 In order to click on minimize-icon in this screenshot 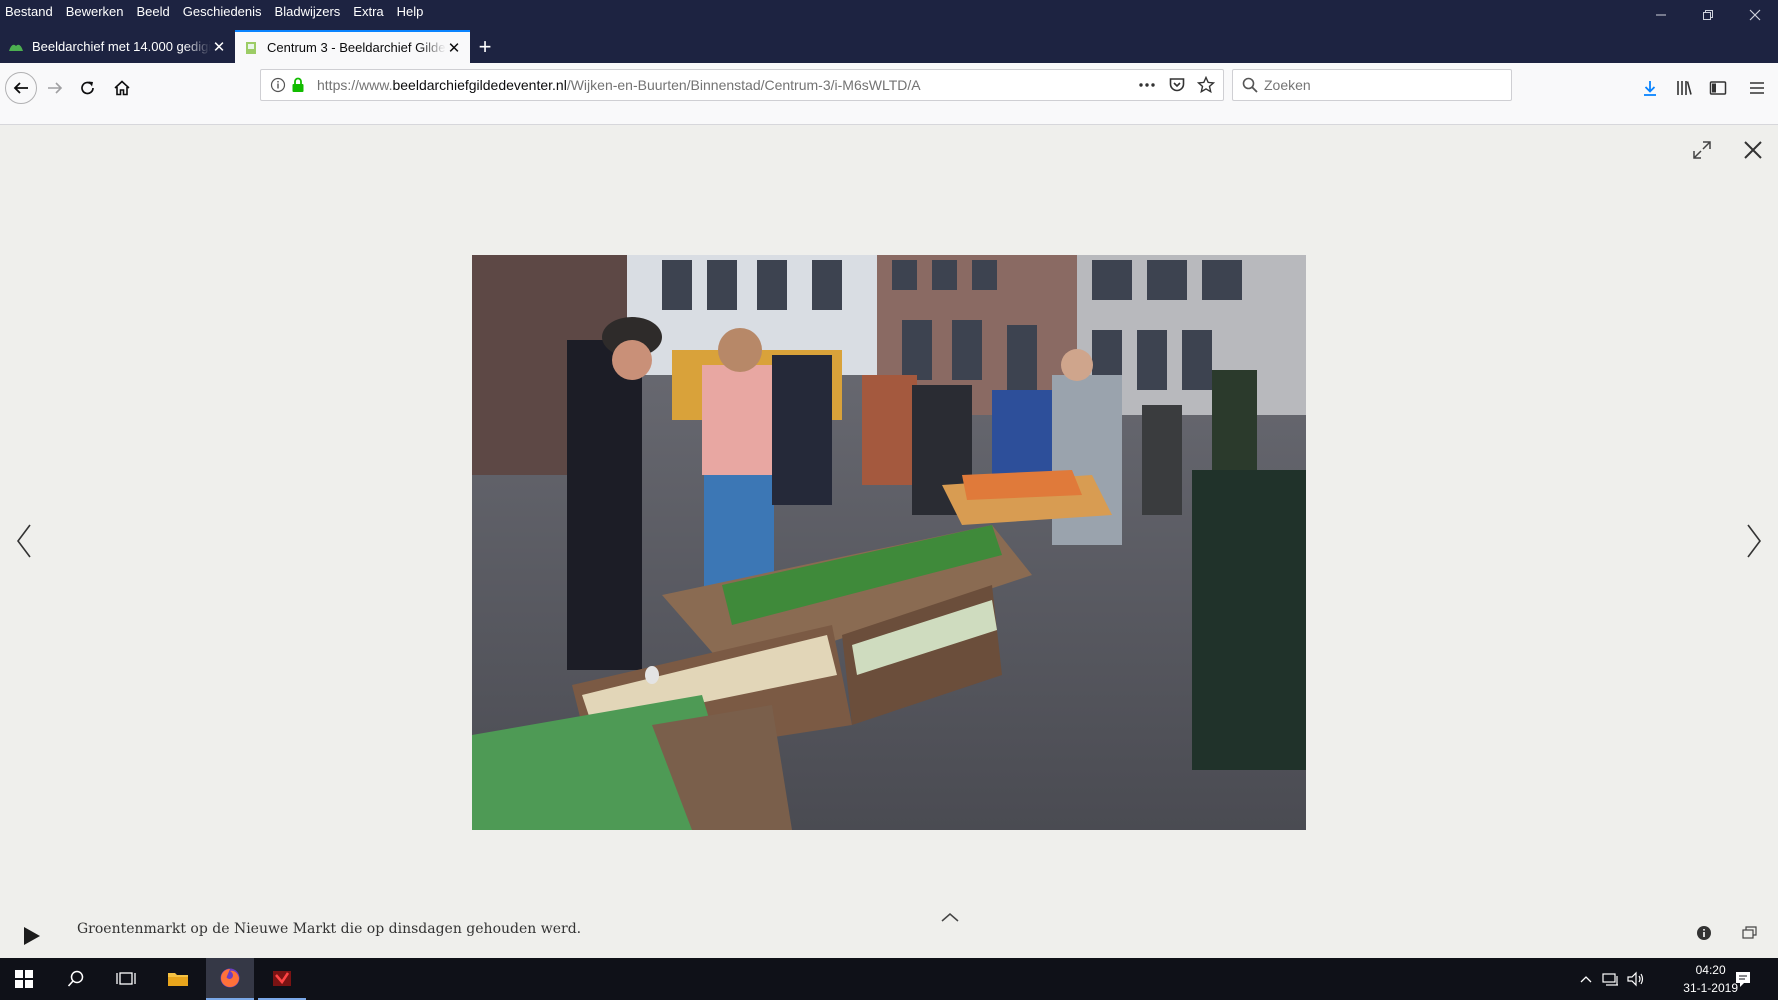, I will do `click(1660, 15)`.